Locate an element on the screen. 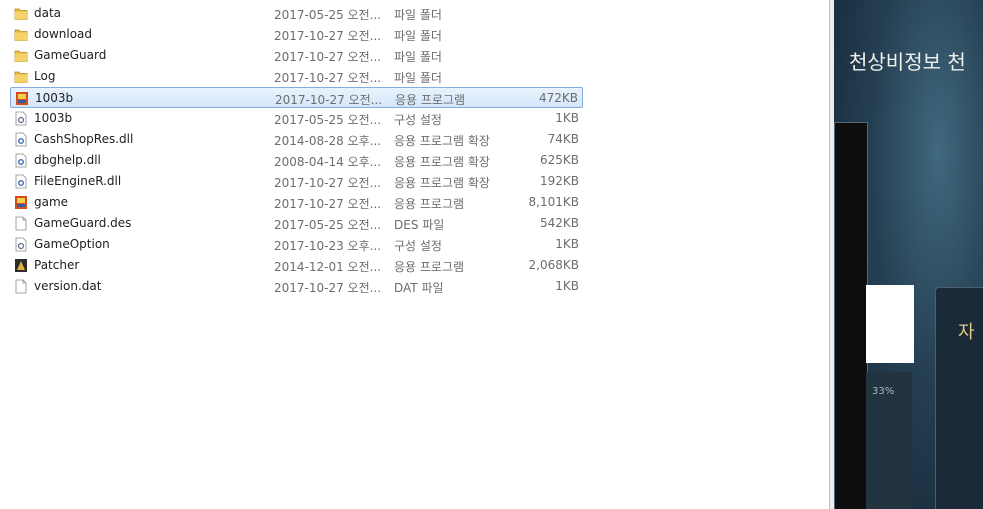 This screenshot has height=509, width=983. file-type: DAT 파일 is located at coordinates (419, 288).